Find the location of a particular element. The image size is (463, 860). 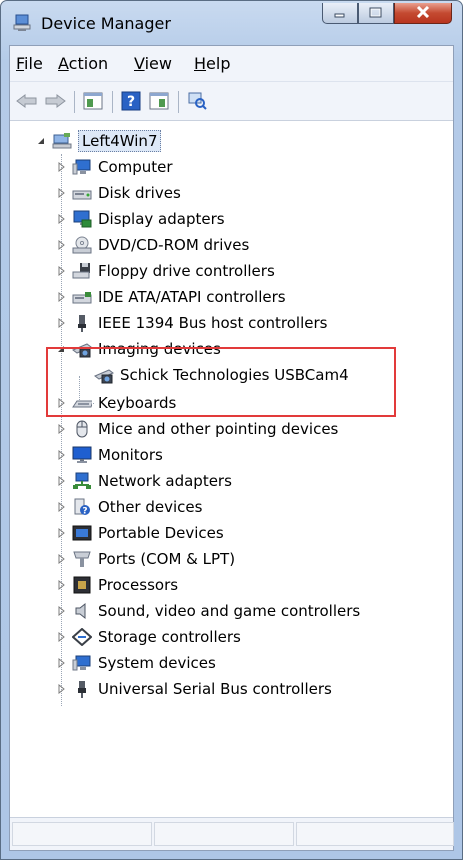

maximize-button is located at coordinates (376, 13).